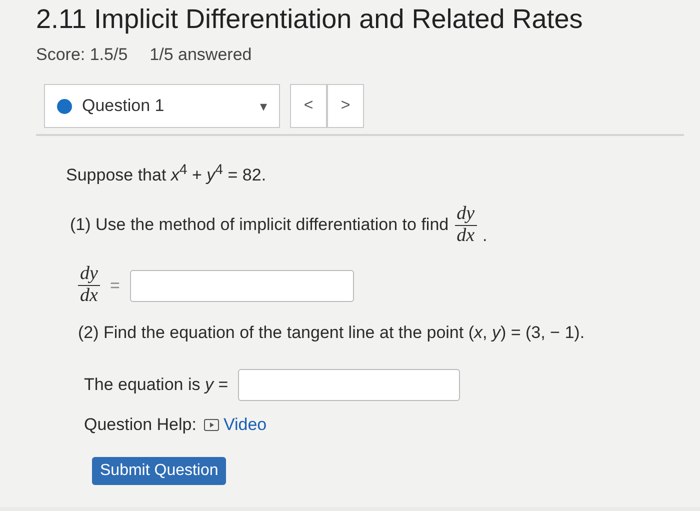  Describe the element at coordinates (156, 385) in the screenshot. I see `equation-label: The equation is y =` at that location.